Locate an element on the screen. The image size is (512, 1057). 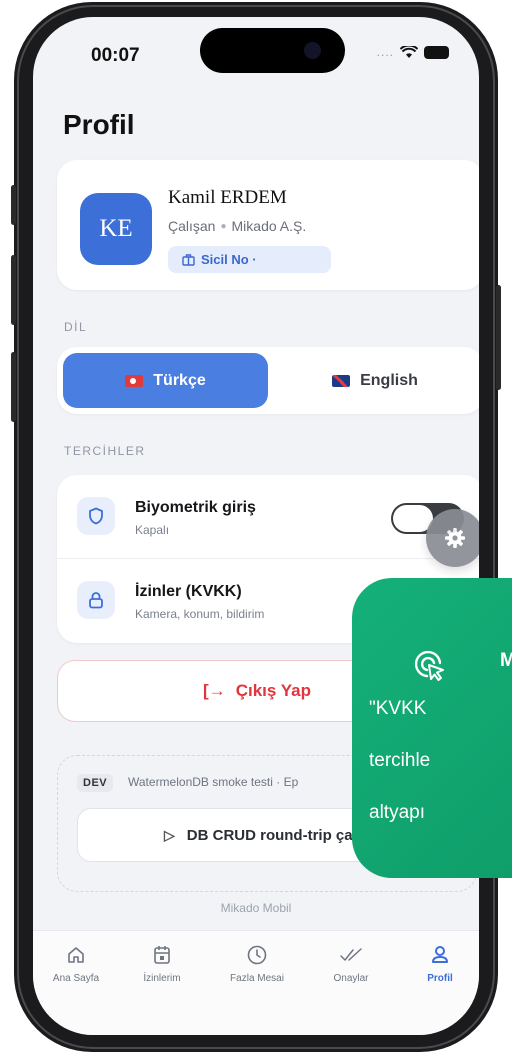
action-button is located at coordinates (13, 205).